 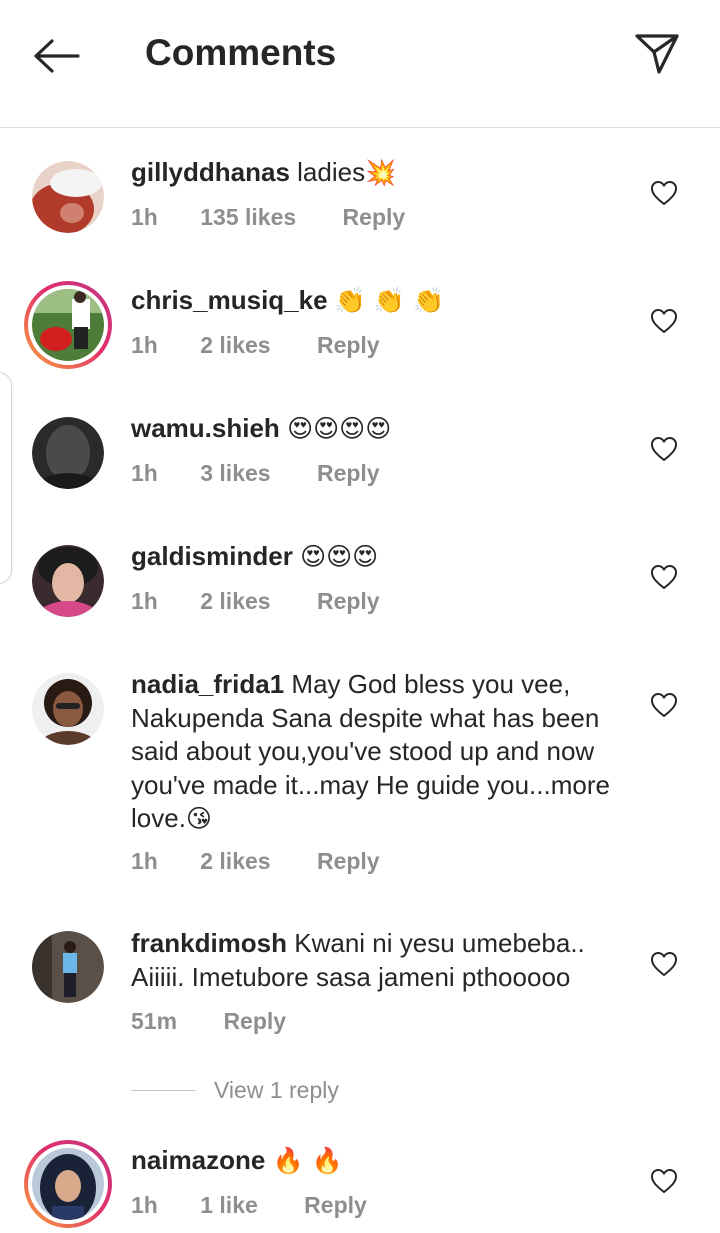 What do you see at coordinates (389, 300) in the screenshot?
I see `comment-emoji: 👏 👏 👏` at bounding box center [389, 300].